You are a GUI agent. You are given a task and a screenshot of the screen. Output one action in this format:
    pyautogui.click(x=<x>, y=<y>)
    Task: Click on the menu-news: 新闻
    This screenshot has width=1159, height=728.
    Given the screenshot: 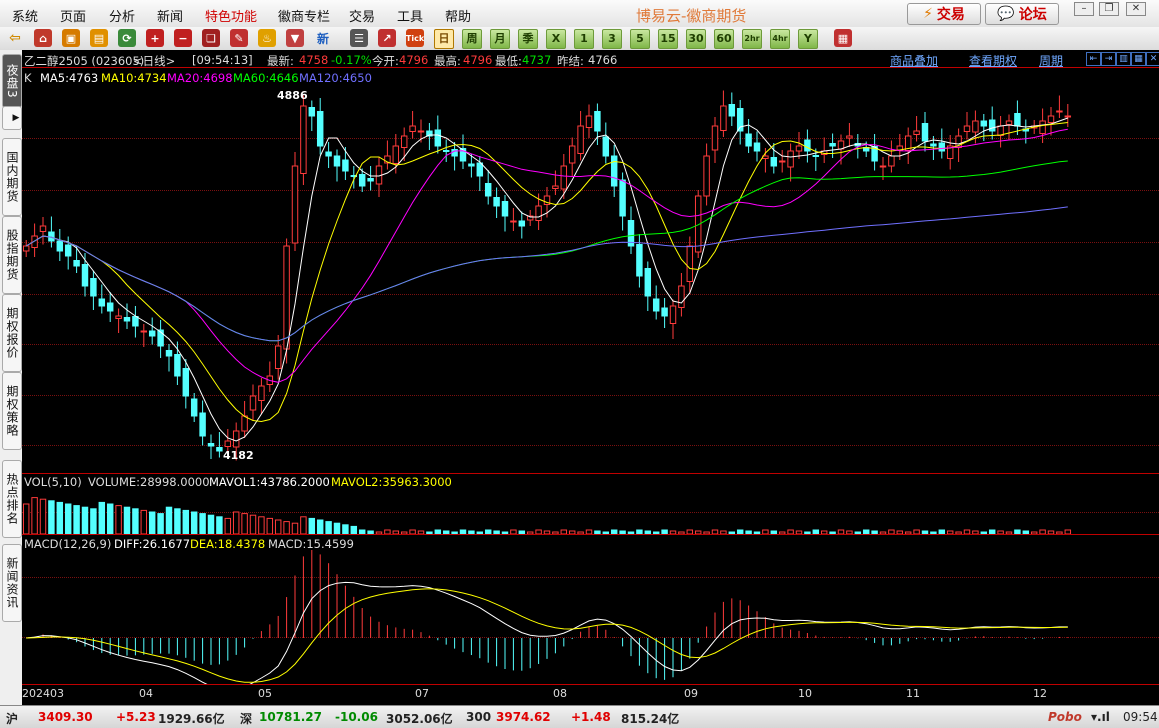 What is the action you would take?
    pyautogui.click(x=170, y=15)
    